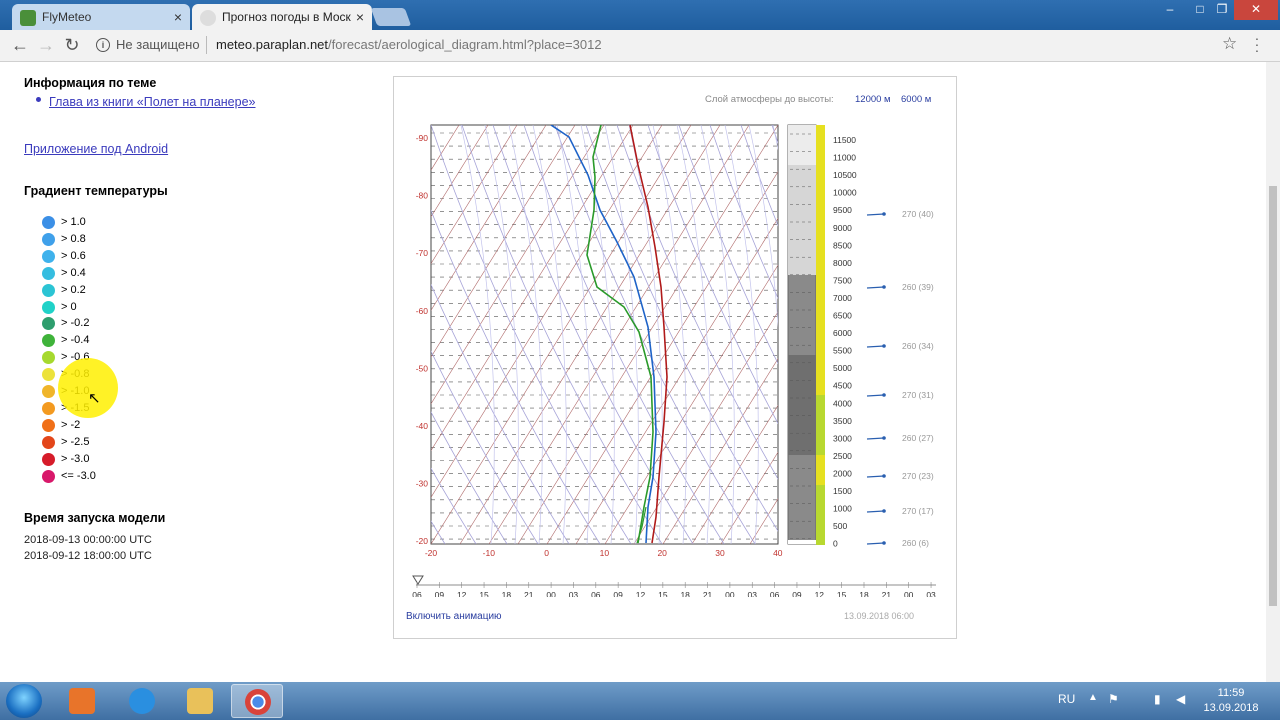 The height and width of the screenshot is (720, 1280). I want to click on reload-button: ↻, so click(72, 45).